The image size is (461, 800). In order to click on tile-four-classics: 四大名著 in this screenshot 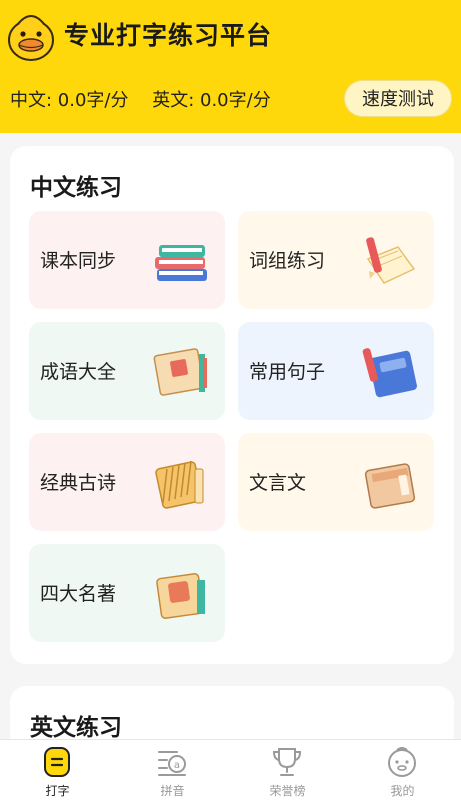, I will do `click(127, 593)`.